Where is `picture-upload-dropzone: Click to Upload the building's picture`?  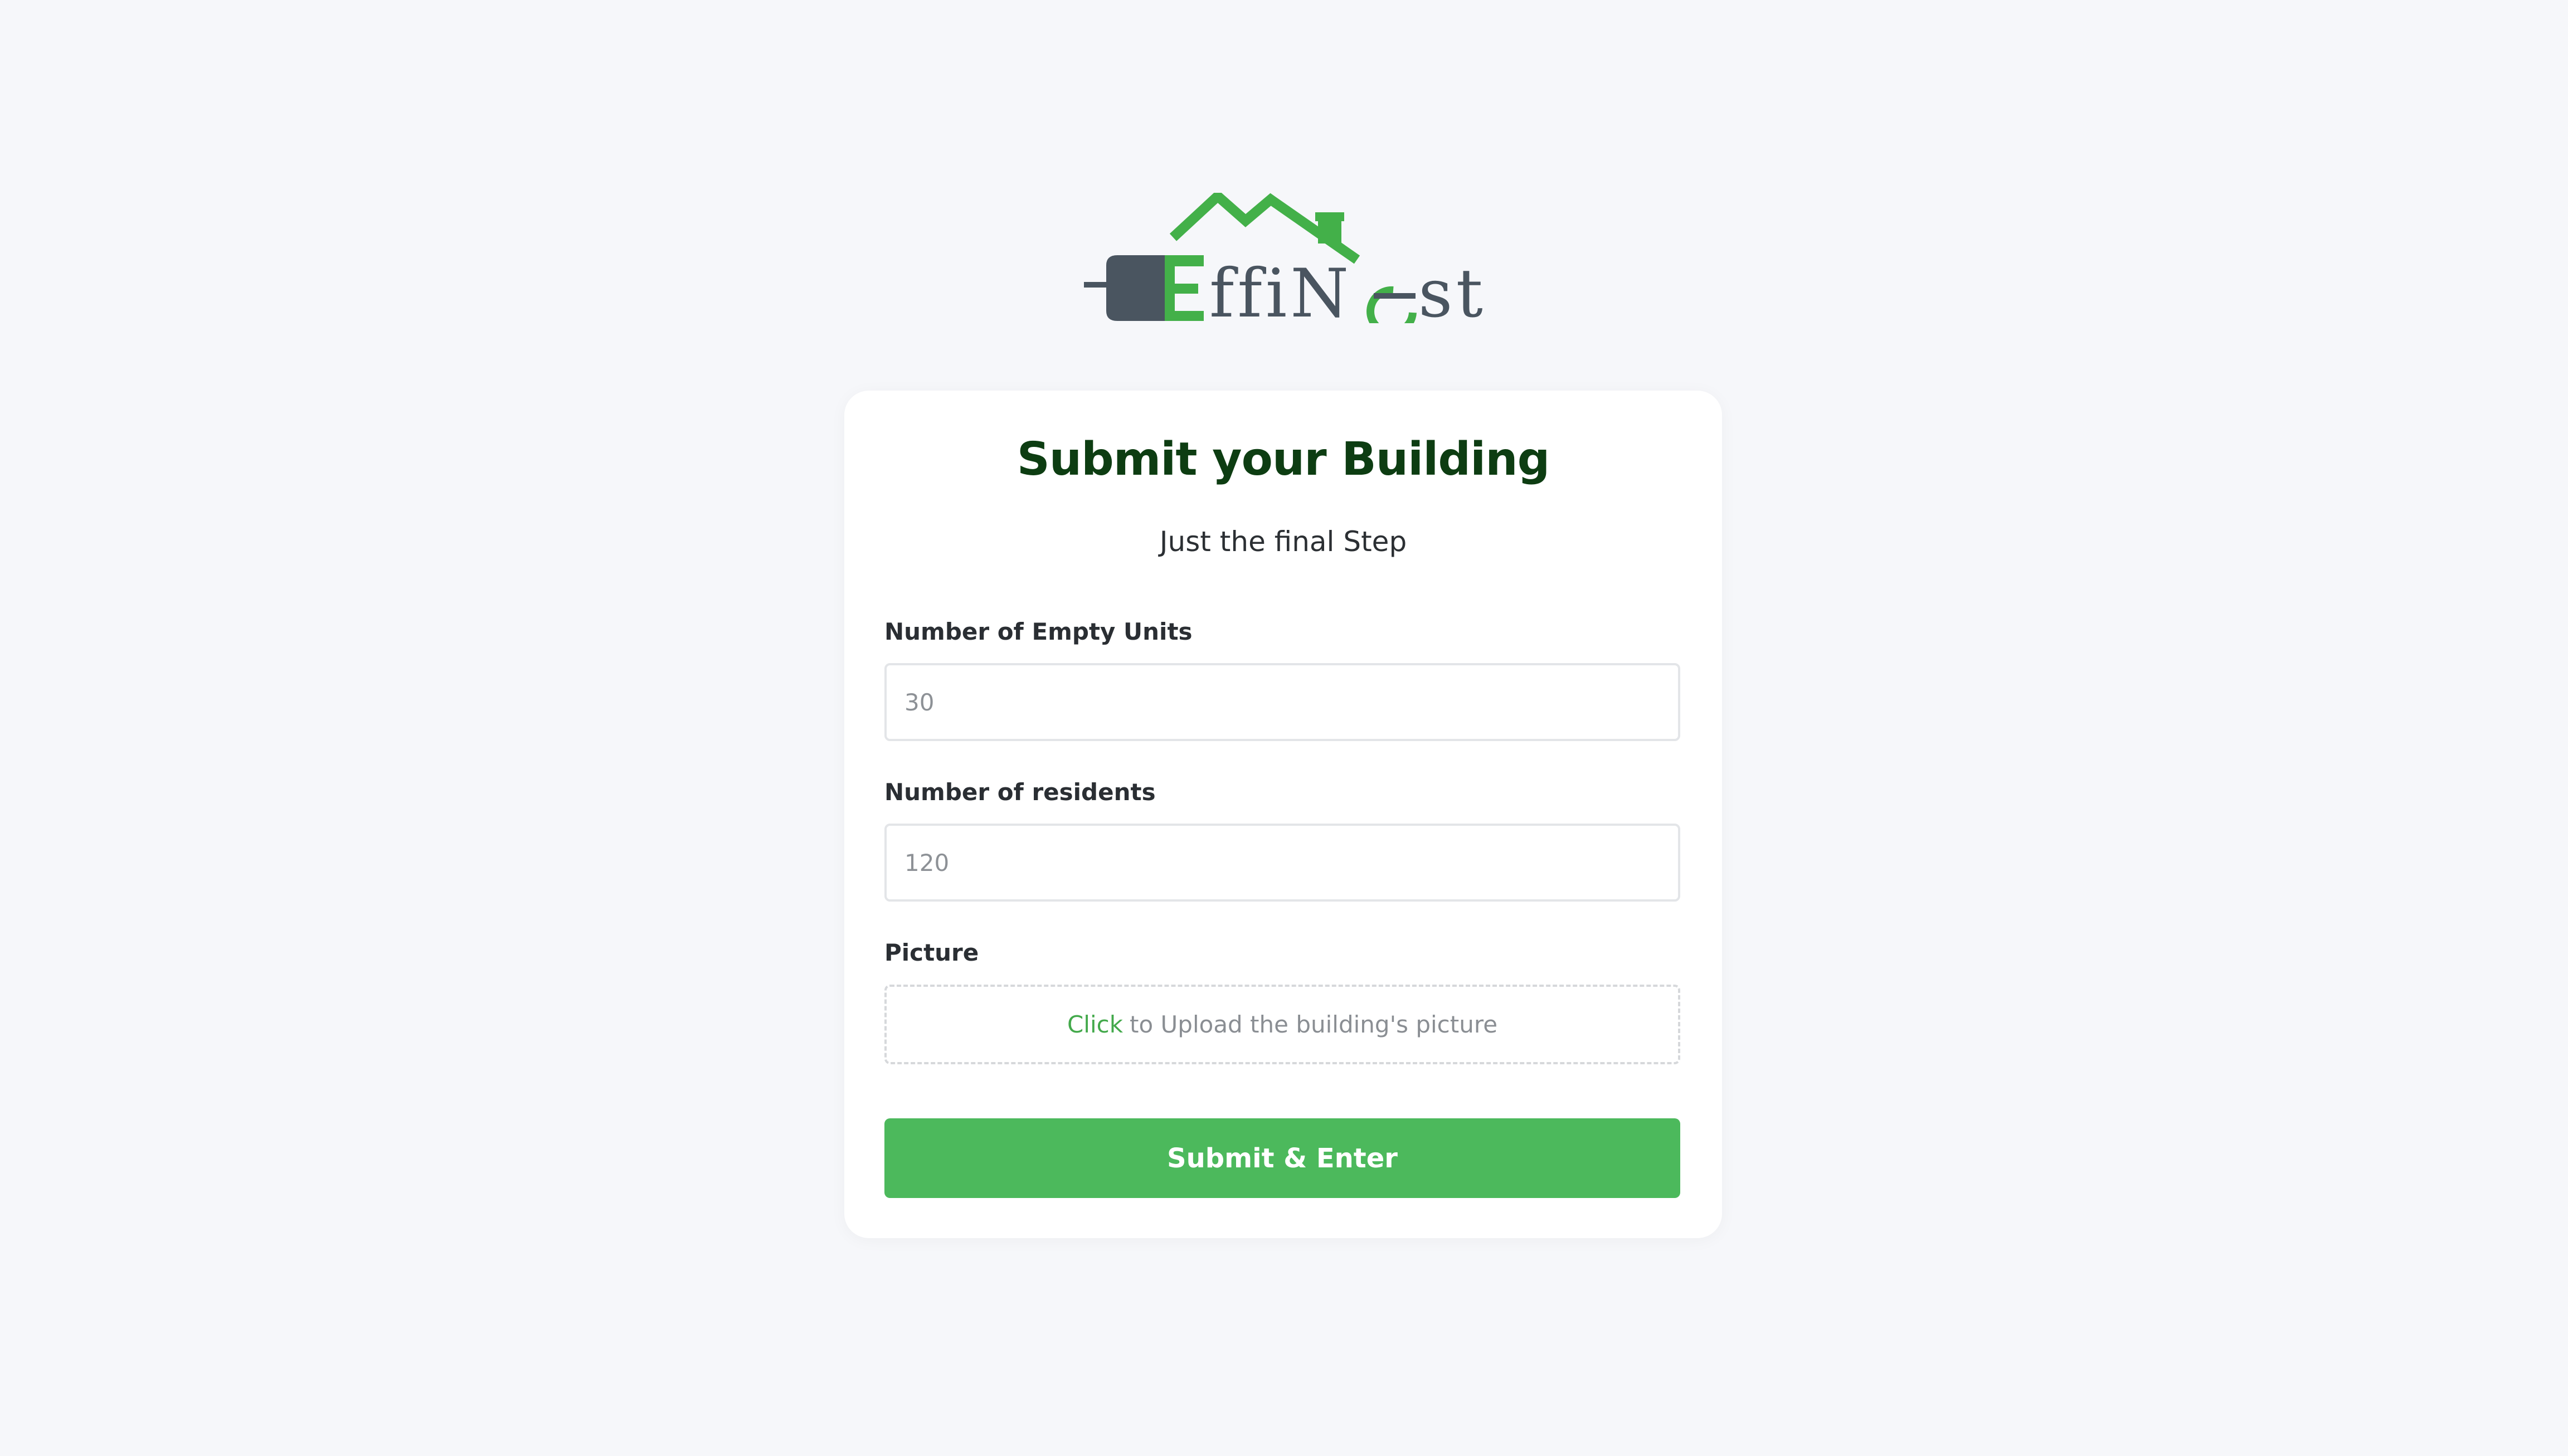
picture-upload-dropzone: Click to Upload the building's picture is located at coordinates (1282, 1024).